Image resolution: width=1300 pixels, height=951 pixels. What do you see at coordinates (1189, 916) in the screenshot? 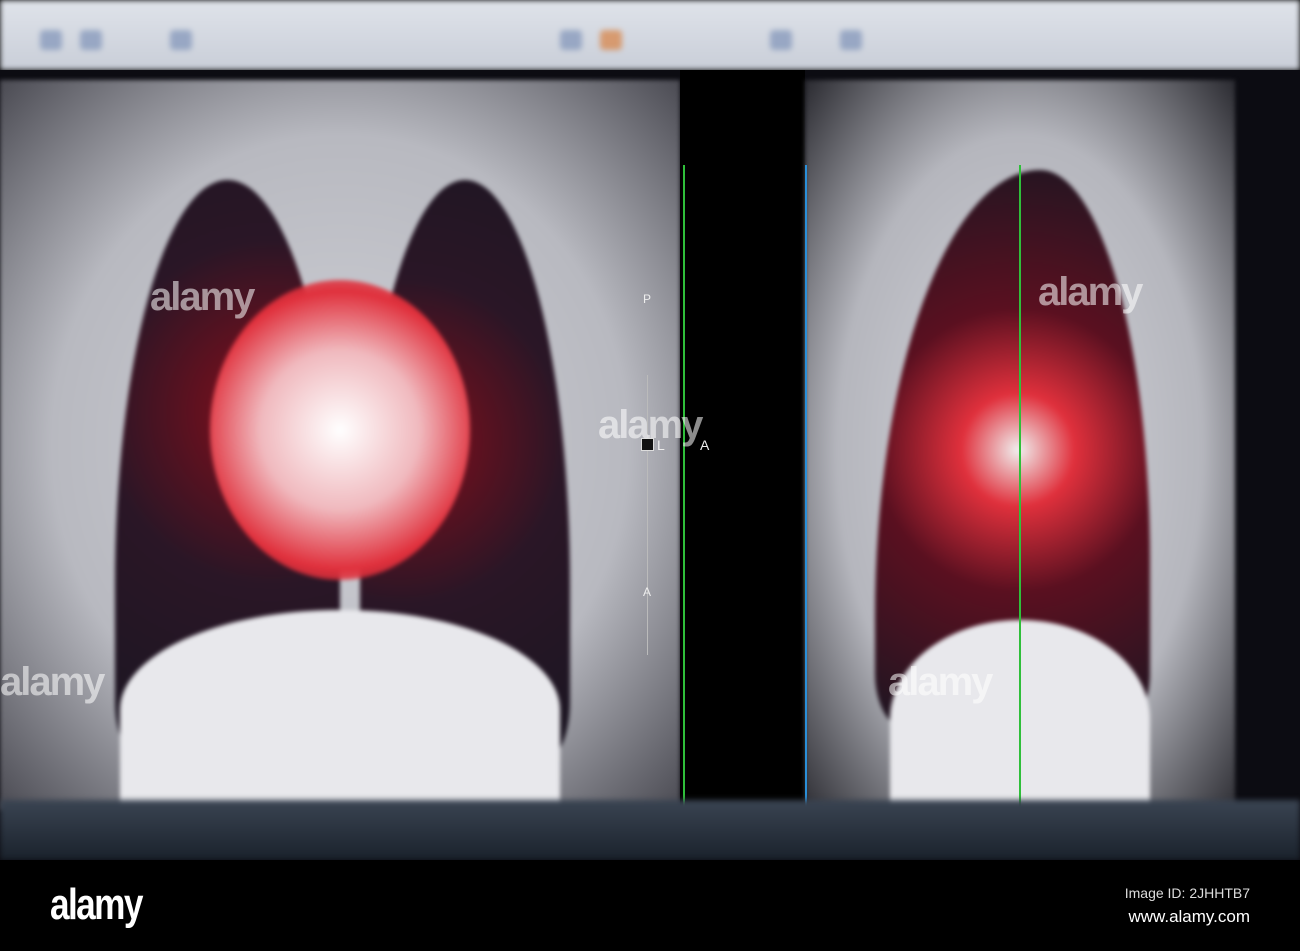
I see `site-url: www.alamy.com` at bounding box center [1189, 916].